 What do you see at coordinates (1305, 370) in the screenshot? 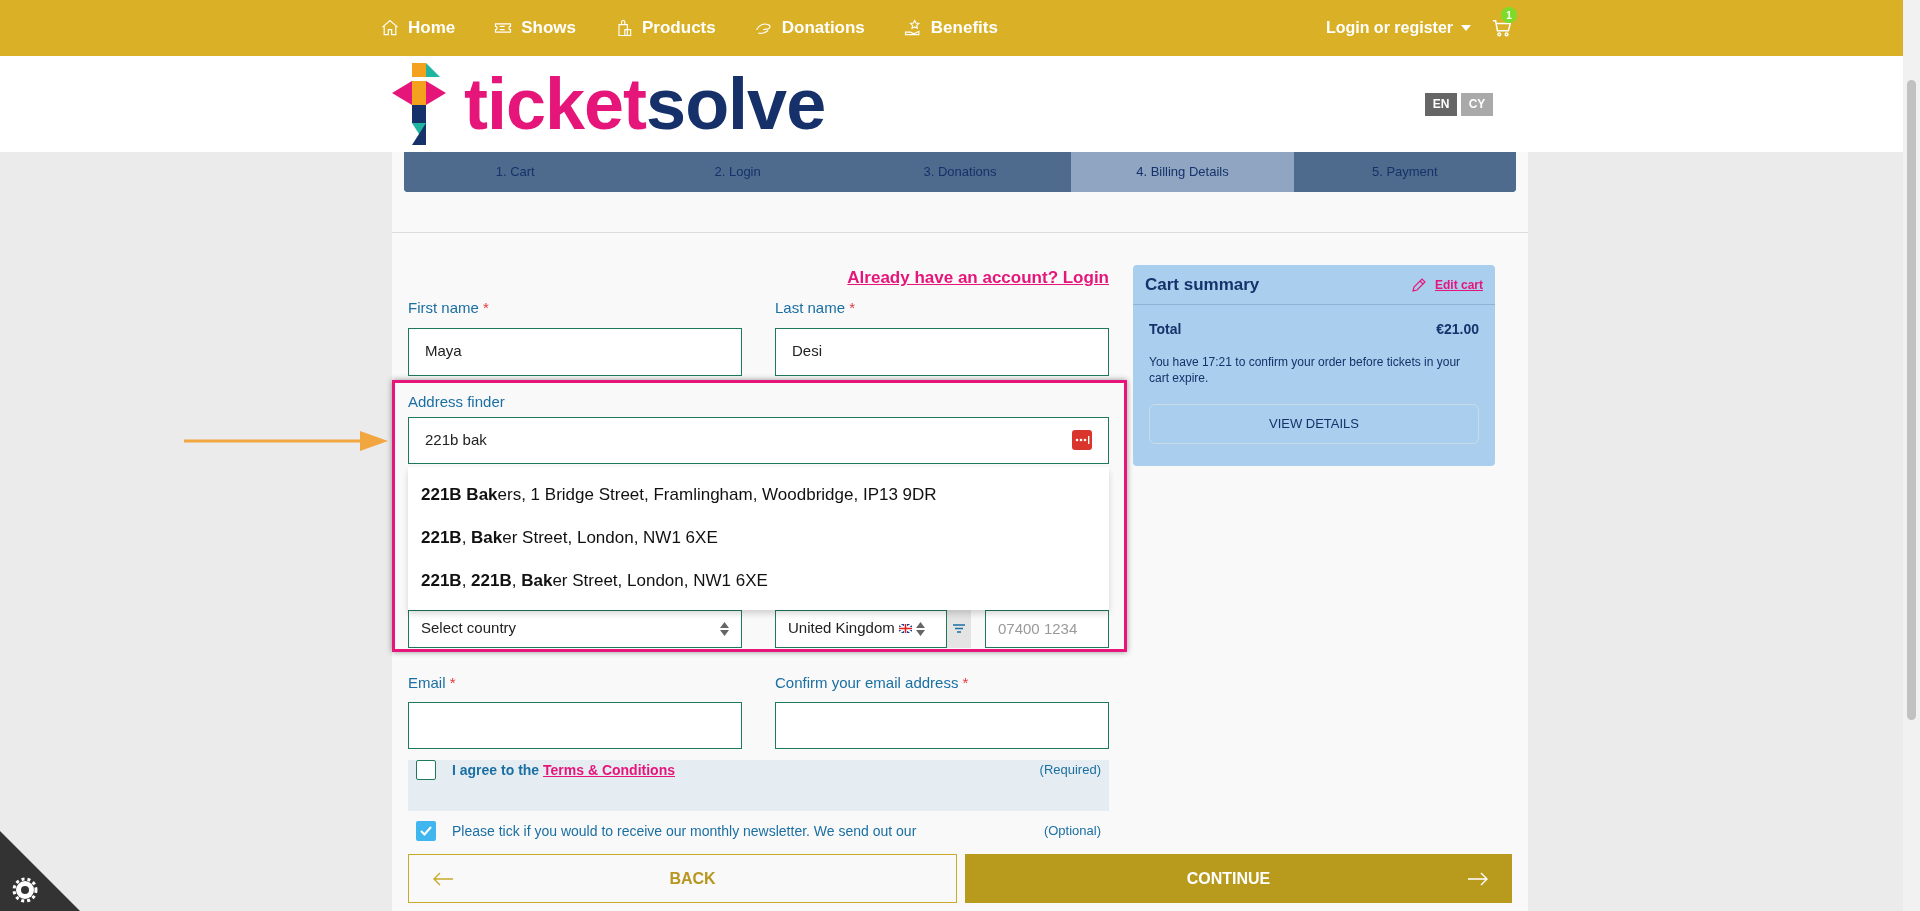
I see `expiry-message: You have 17:21 to confirm your order before tickets in your cart expire.` at bounding box center [1305, 370].